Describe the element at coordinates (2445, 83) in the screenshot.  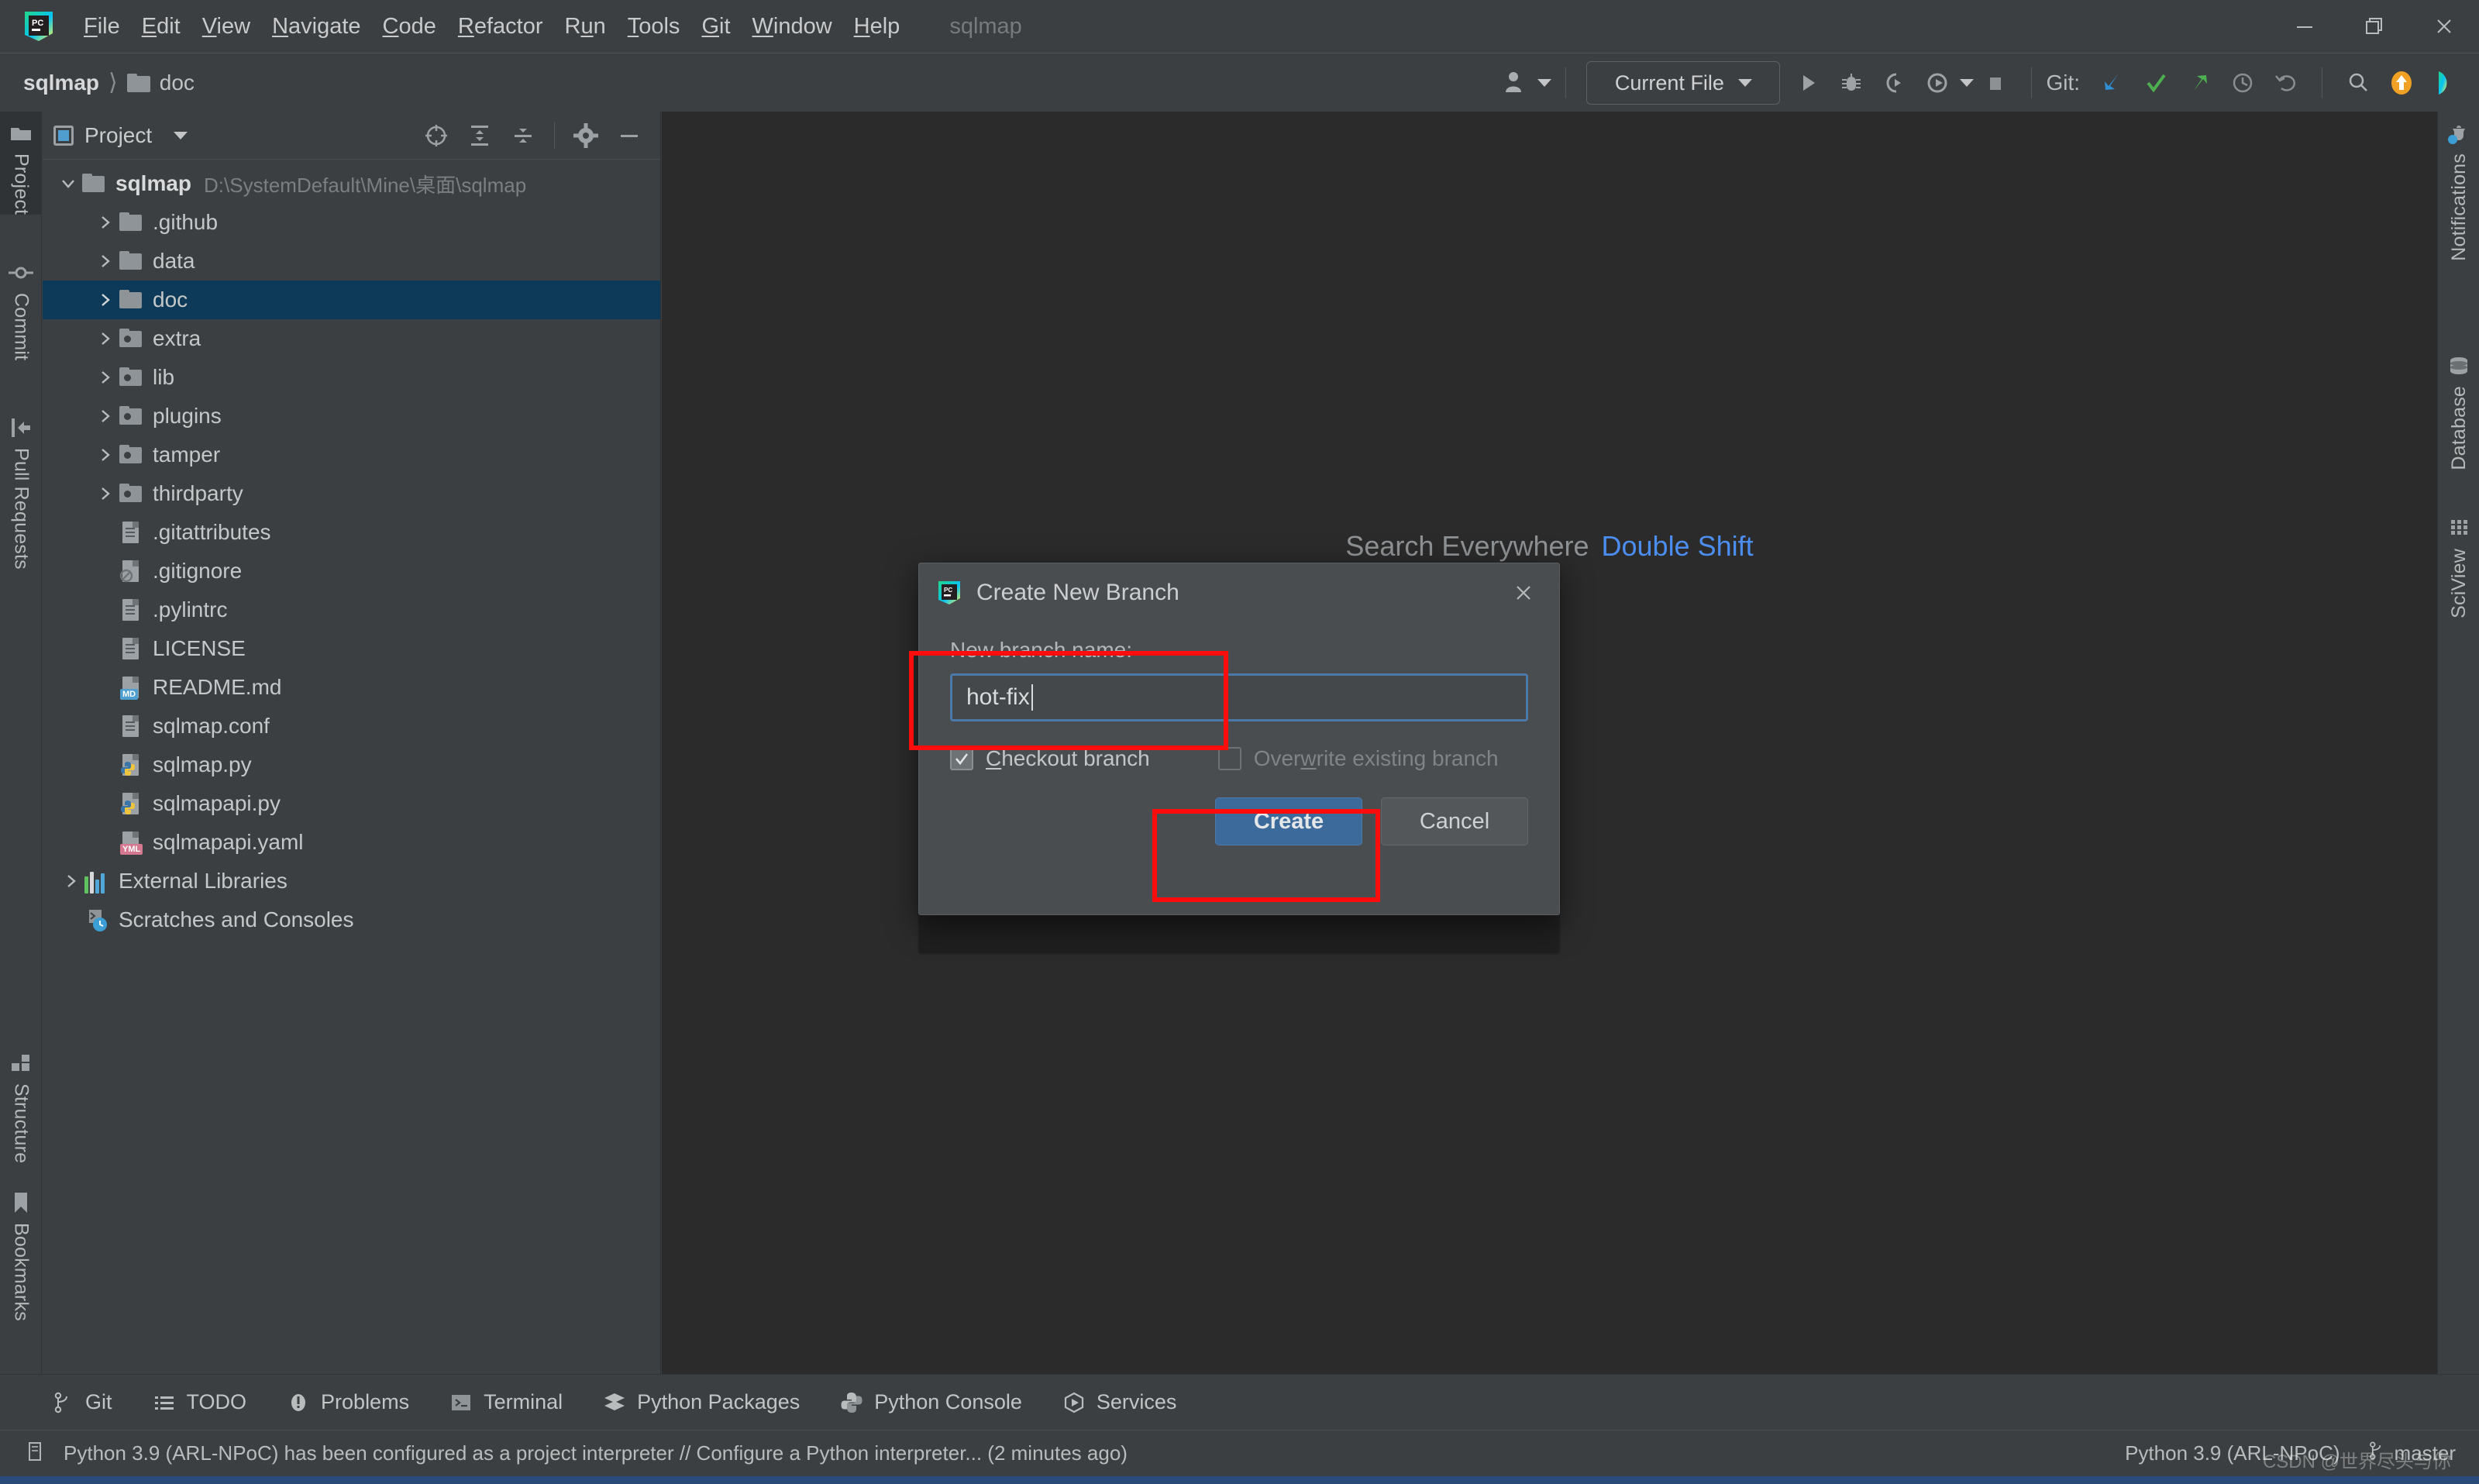
I see `ide-feedback-icon` at that location.